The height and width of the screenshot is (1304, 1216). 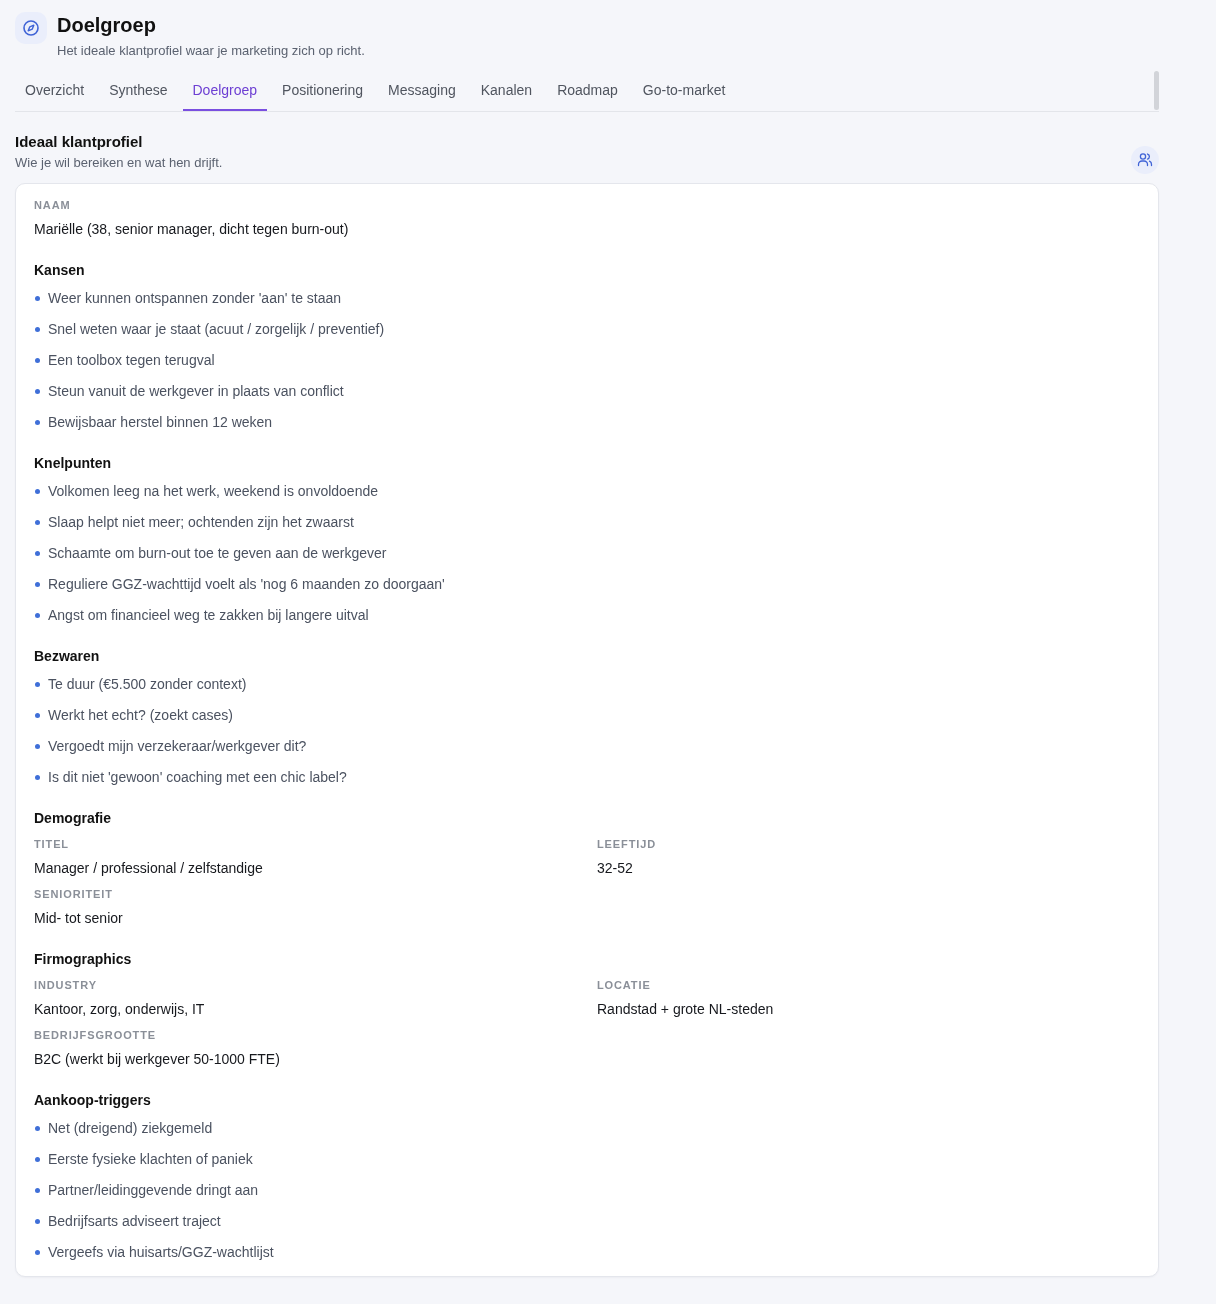 I want to click on field-value: 32-52, so click(x=615, y=868).